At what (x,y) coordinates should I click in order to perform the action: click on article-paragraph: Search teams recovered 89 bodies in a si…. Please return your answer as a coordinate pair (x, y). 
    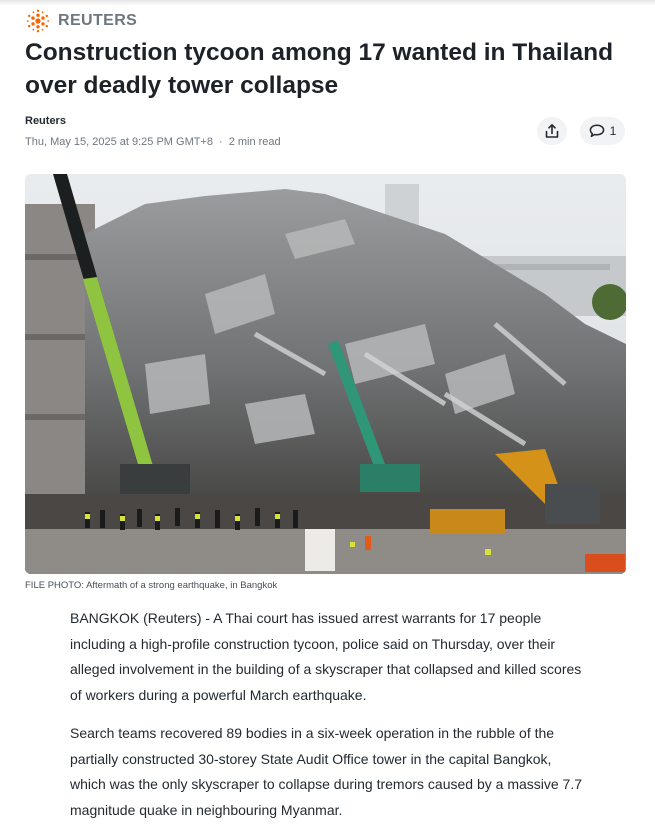
    Looking at the image, I should click on (326, 771).